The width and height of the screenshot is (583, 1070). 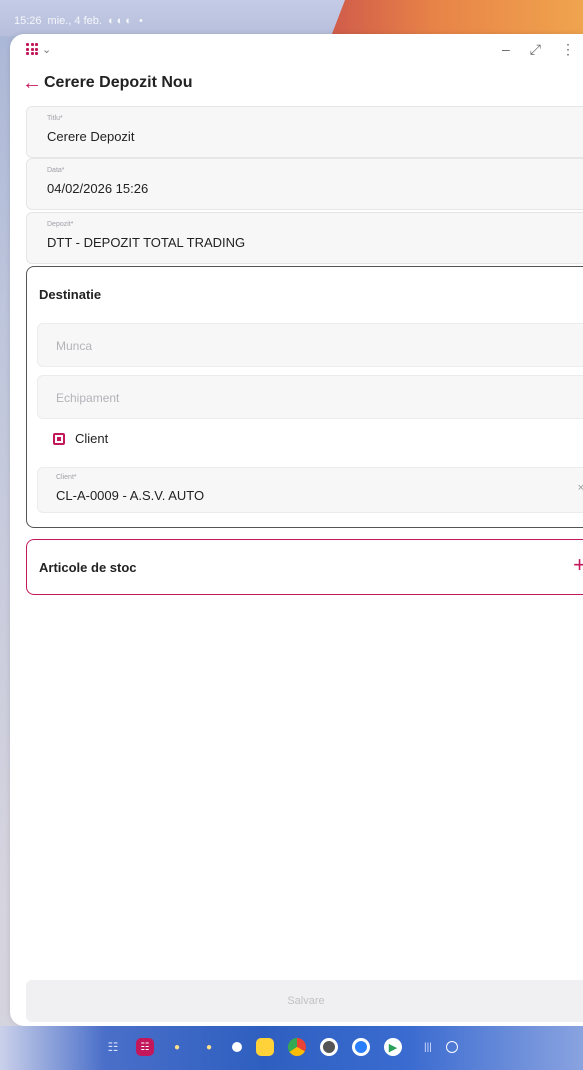 I want to click on stock-articles-section: Articole de stoc +, so click(x=304, y=567).